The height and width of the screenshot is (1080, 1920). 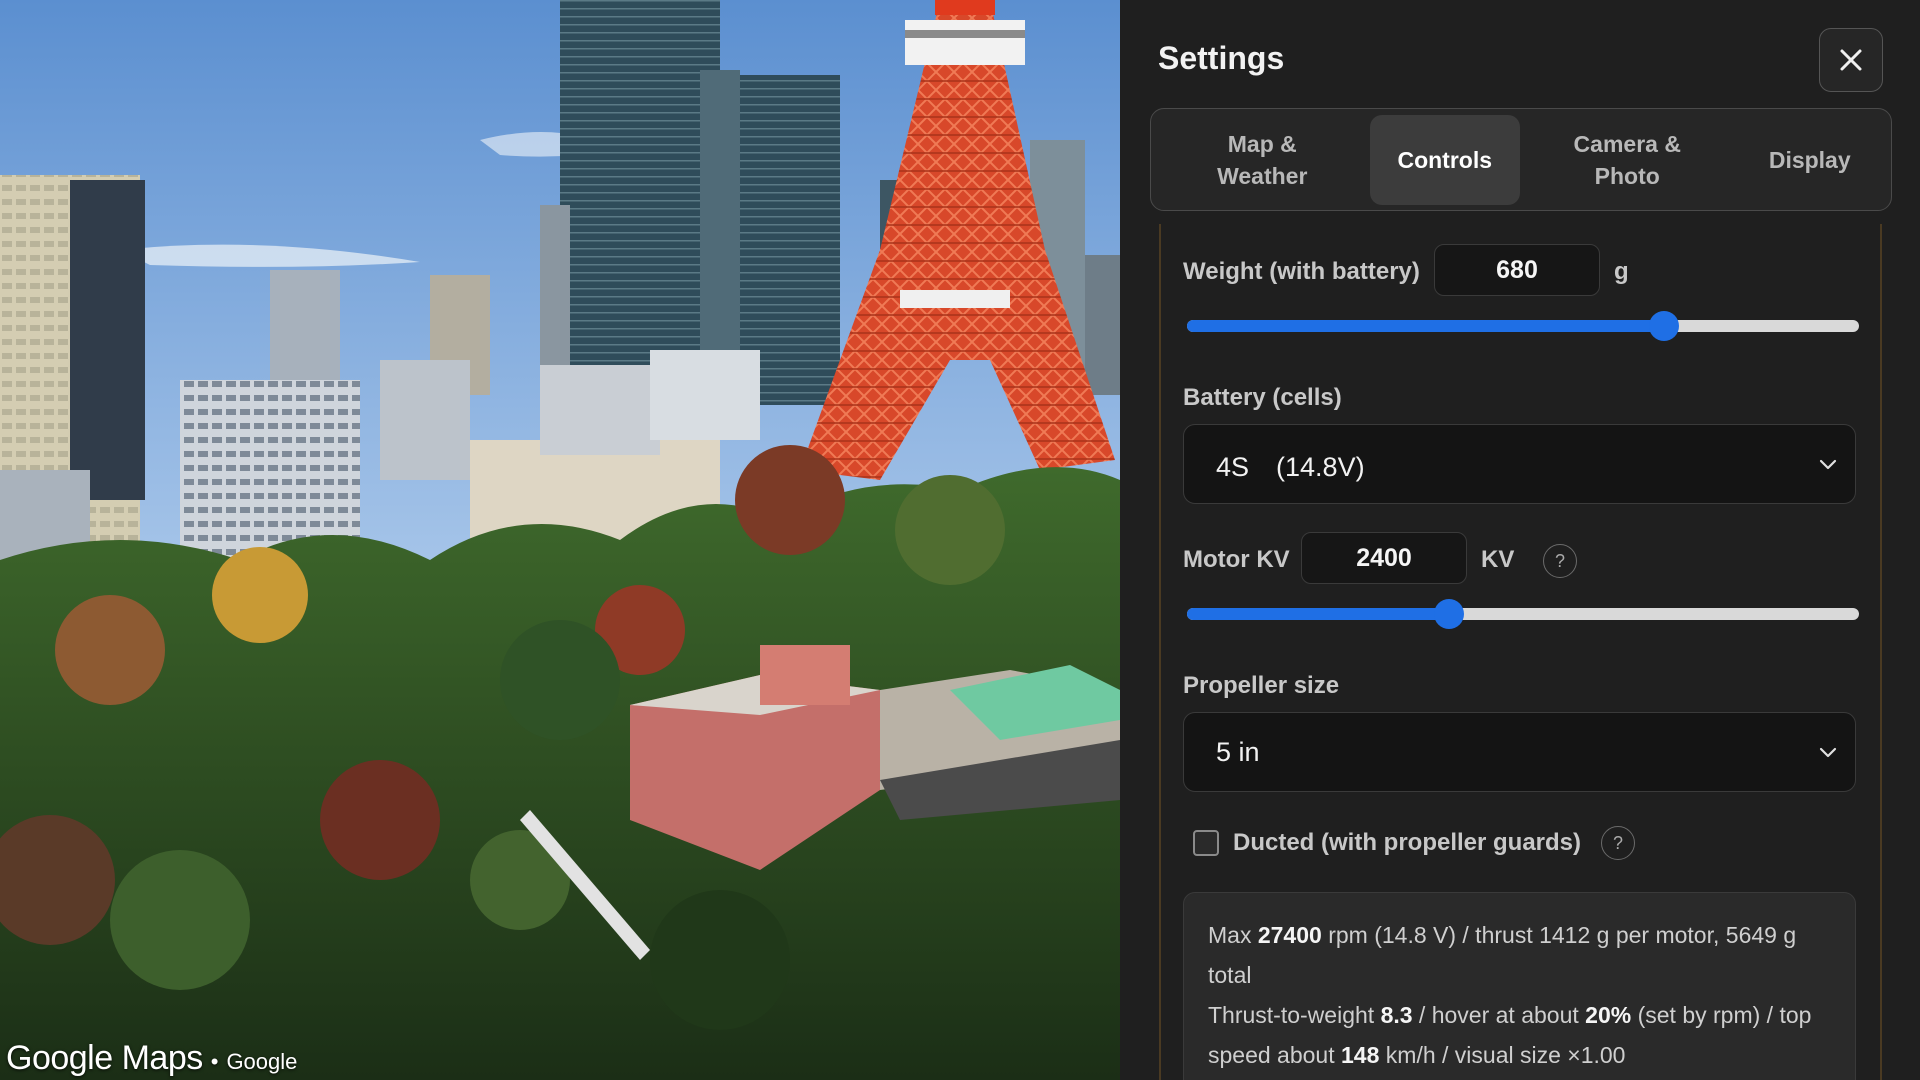 What do you see at coordinates (1262, 397) in the screenshot?
I see `battery-label: Battery (cells)` at bounding box center [1262, 397].